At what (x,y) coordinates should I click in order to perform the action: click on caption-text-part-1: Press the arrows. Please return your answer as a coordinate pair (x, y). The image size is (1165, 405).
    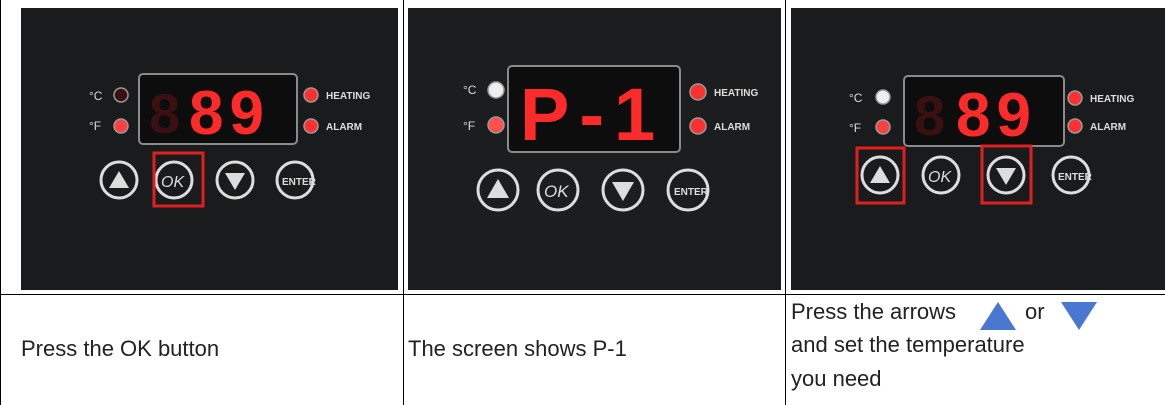
    Looking at the image, I should click on (874, 311).